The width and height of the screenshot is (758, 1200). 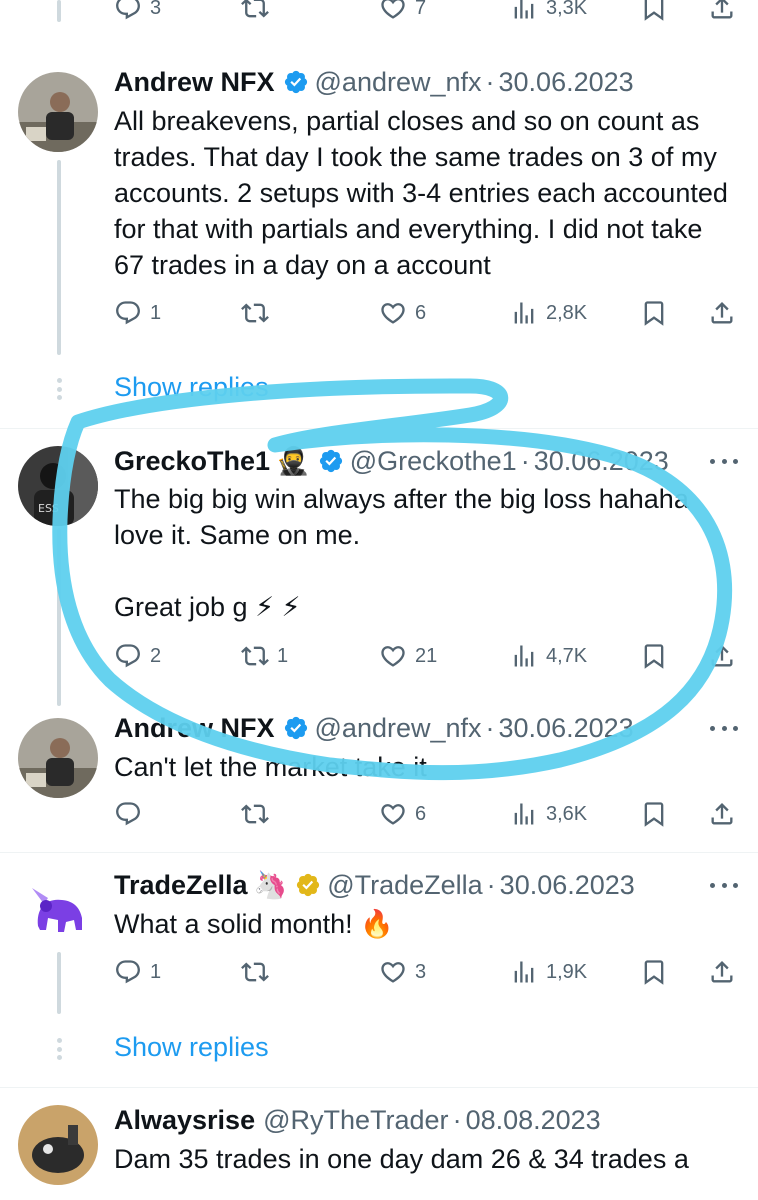 I want to click on retweet-button: 1, so click(x=264, y=656).